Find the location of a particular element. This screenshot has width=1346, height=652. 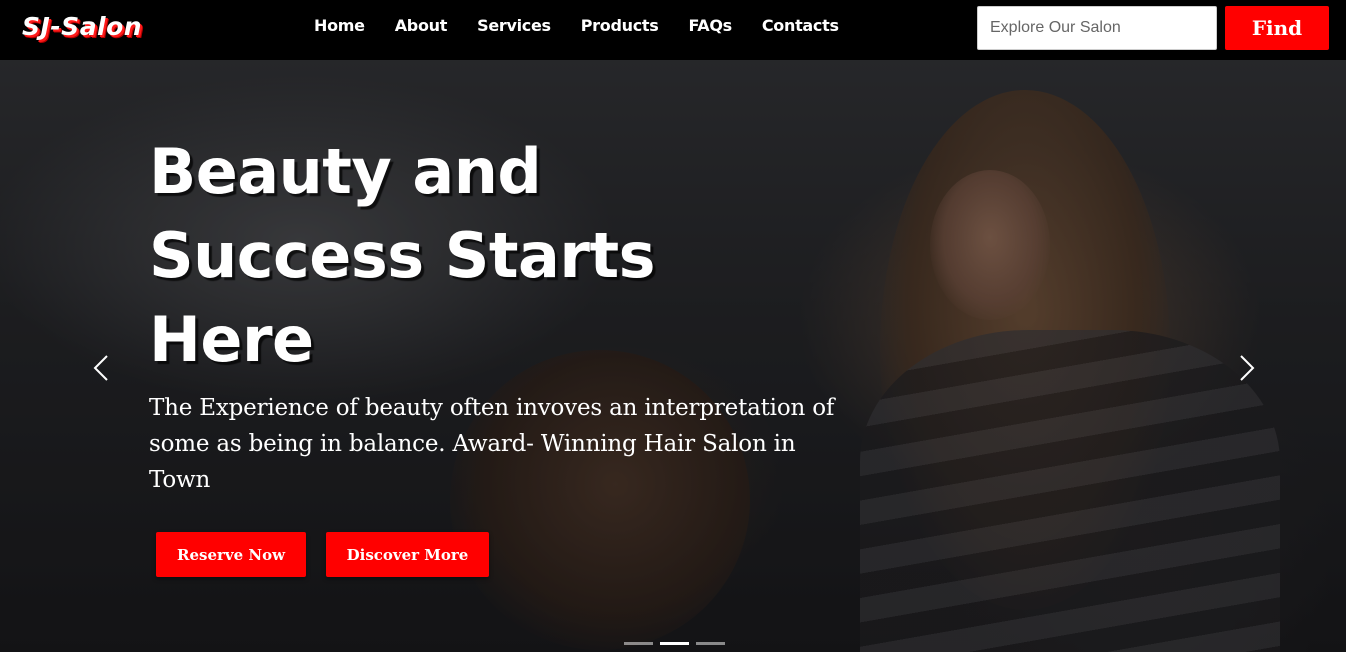

reserve-now-button: Reserve Now is located at coordinates (231, 554).